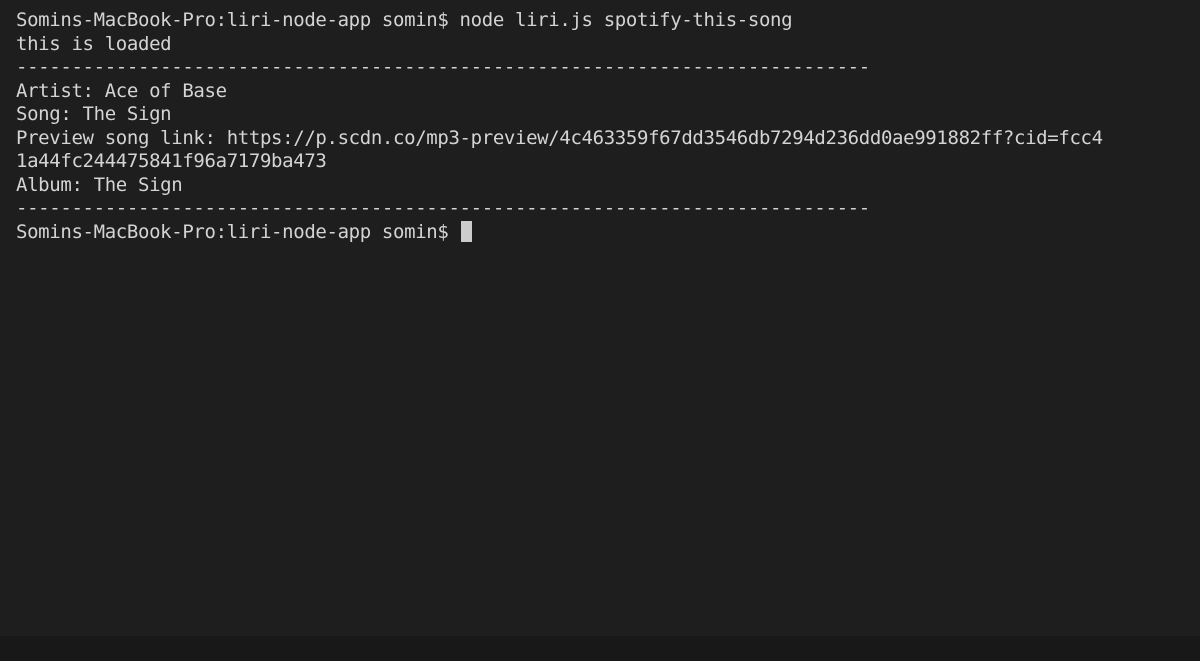  What do you see at coordinates (94, 114) in the screenshot?
I see `song-line: Song: The Sign` at bounding box center [94, 114].